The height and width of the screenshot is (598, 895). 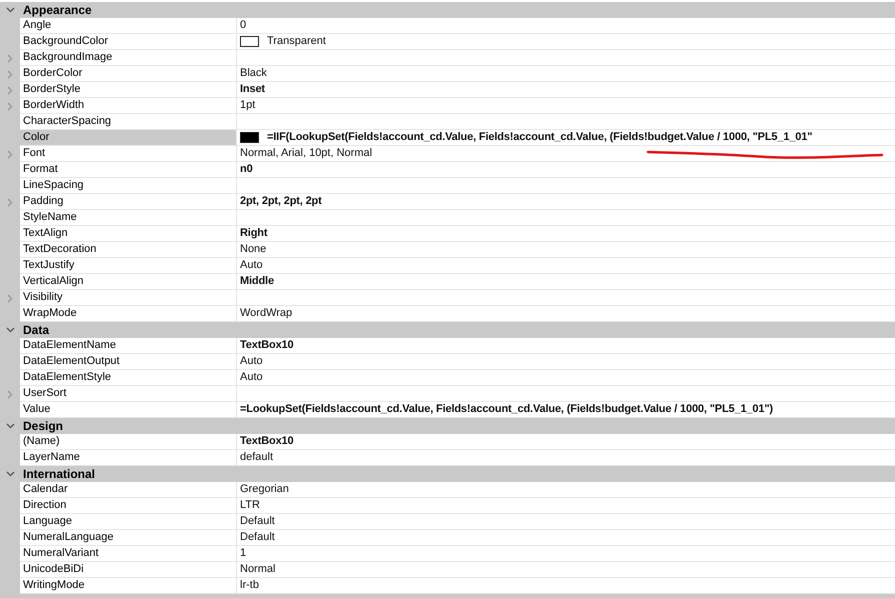 I want to click on property-value: Normal, Arial, 10pt, Normal, so click(x=306, y=153).